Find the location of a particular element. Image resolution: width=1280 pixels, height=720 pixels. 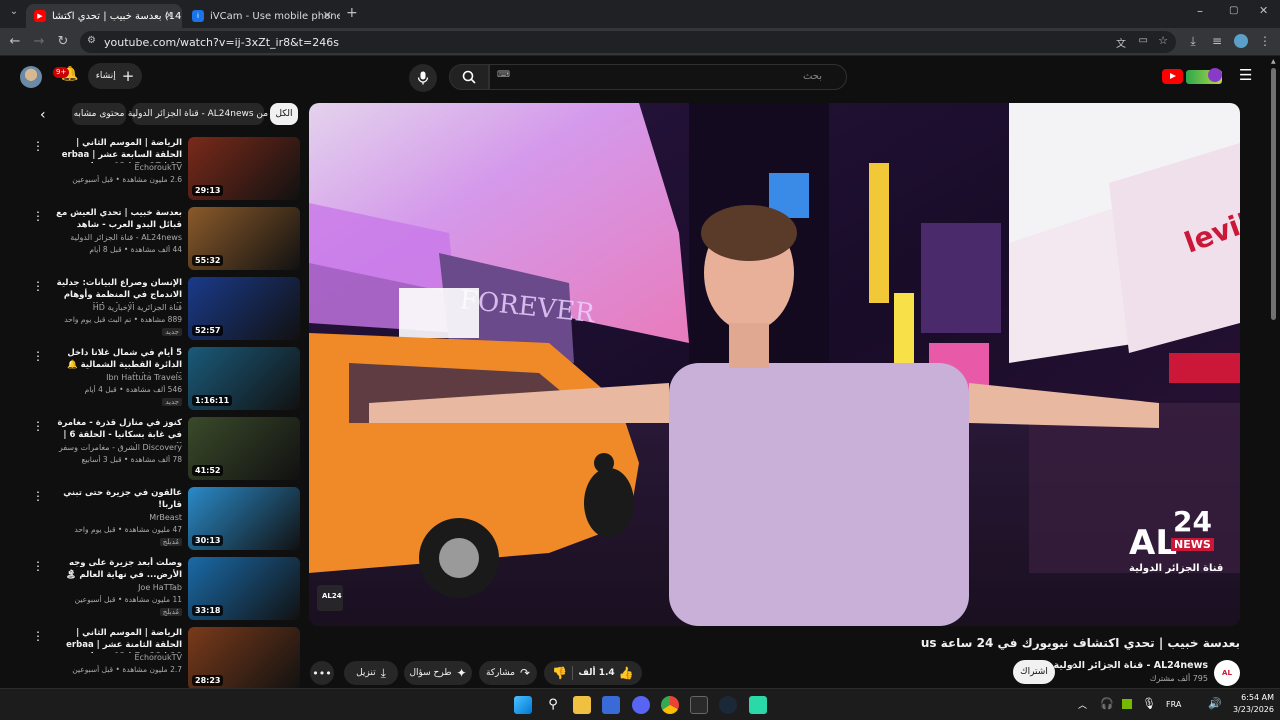

channel-name: AL24news - قناة الجزائر الدولية is located at coordinates (1131, 665).